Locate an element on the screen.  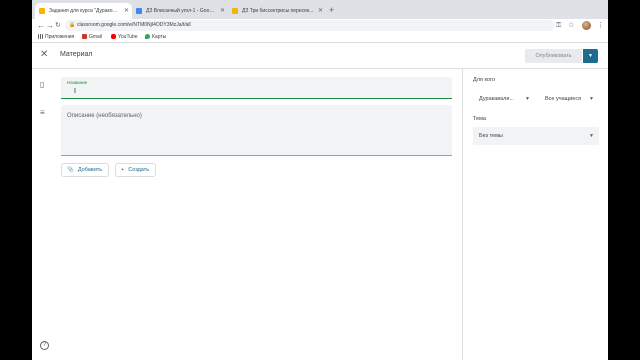
bookmark-apps: Приложения is located at coordinates (56, 37).